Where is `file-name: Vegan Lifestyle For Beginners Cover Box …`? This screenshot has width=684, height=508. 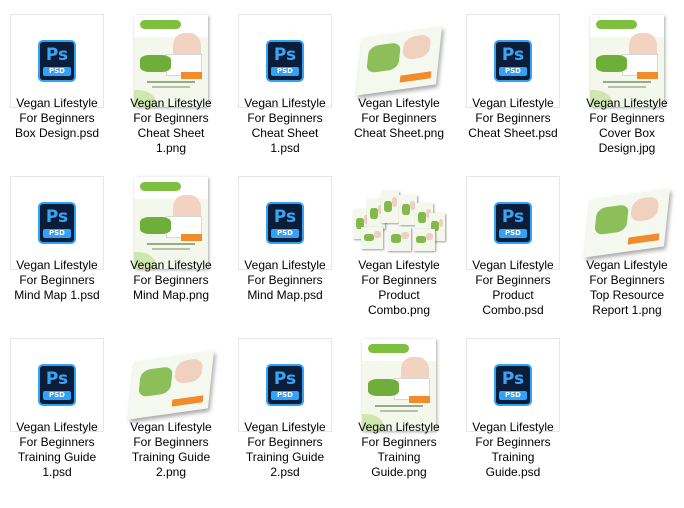 file-name: Vegan Lifestyle For Beginners Cover Box … is located at coordinates (627, 126).